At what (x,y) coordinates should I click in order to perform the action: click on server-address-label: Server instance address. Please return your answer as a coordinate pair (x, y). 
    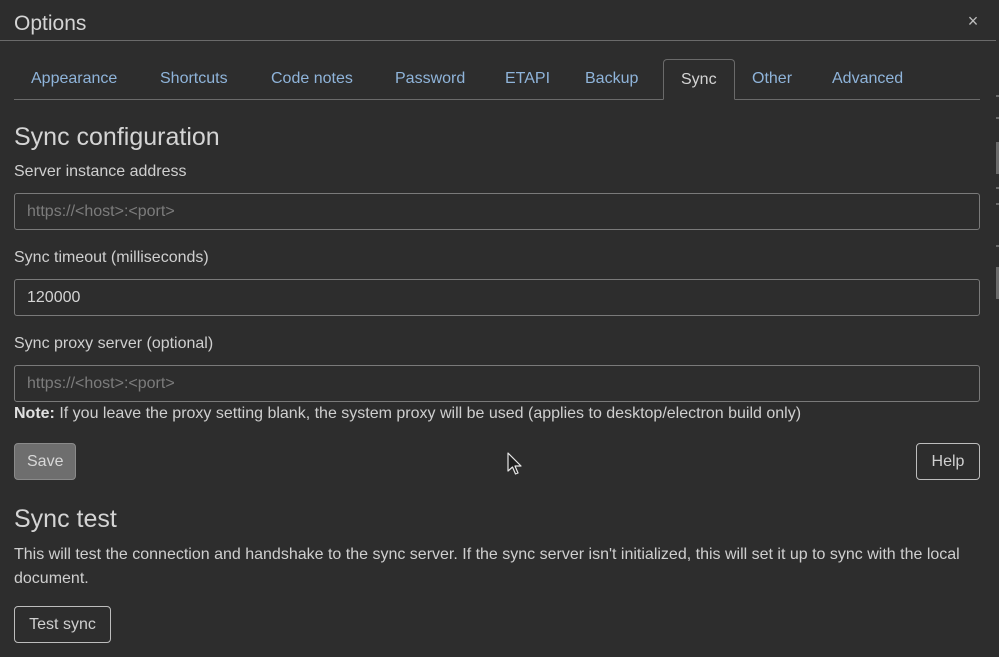
    Looking at the image, I should click on (100, 171).